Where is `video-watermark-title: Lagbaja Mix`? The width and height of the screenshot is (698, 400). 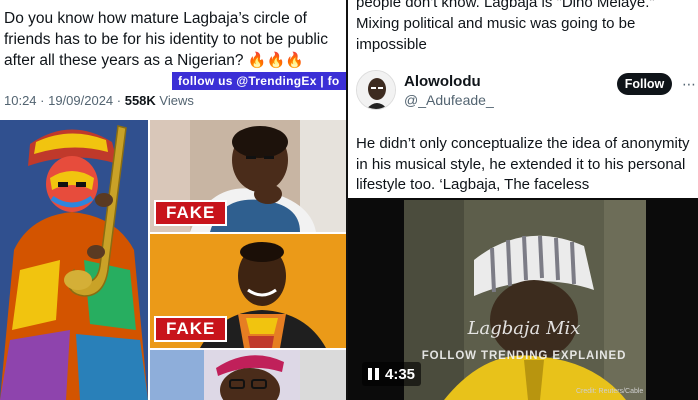 video-watermark-title: Lagbaja Mix is located at coordinates (524, 328).